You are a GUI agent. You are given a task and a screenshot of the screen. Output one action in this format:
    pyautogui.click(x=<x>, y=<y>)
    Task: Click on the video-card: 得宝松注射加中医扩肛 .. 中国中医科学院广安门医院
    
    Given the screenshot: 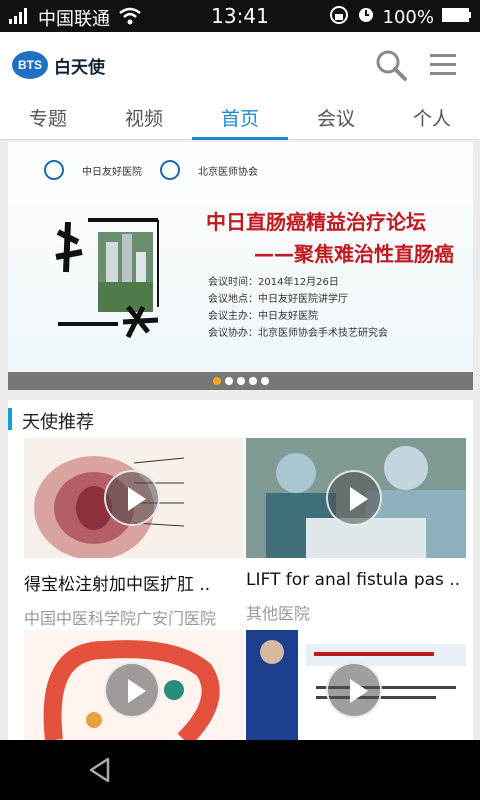 What is the action you would take?
    pyautogui.click(x=134, y=533)
    